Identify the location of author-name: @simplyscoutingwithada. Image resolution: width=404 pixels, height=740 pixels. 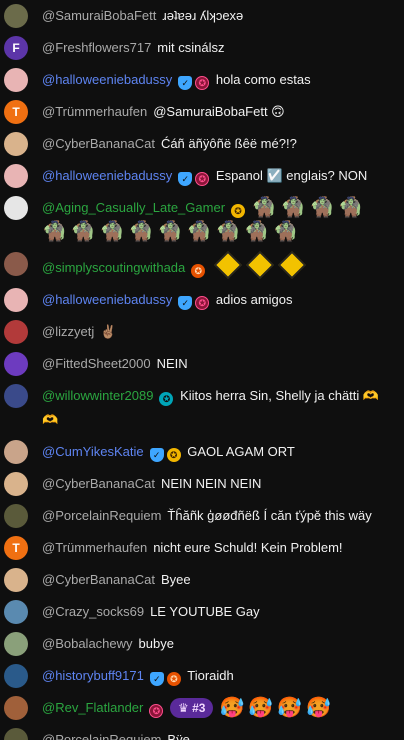
(113, 267).